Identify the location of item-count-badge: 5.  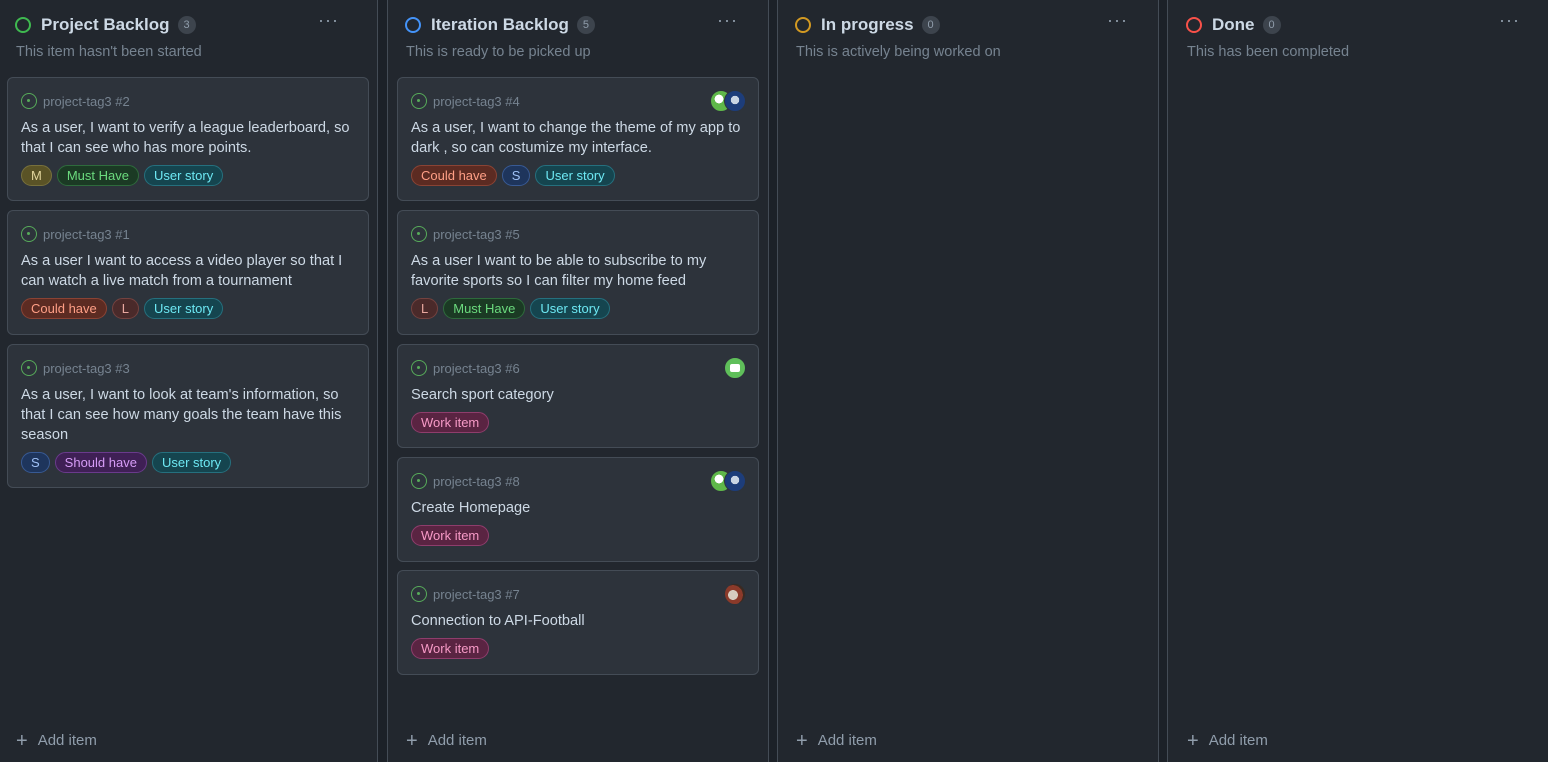
(585, 25).